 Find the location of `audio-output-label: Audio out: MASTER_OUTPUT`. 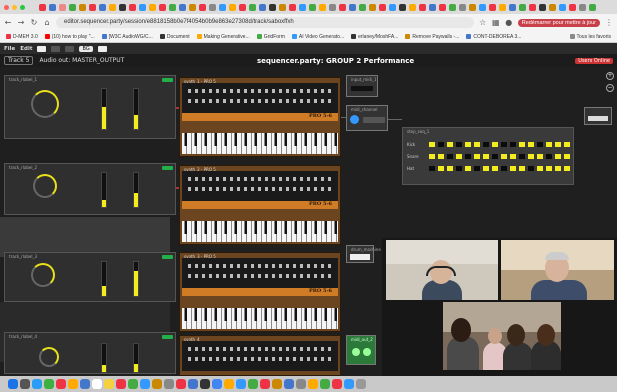

audio-output-label: Audio out: MASTER_OUTPUT is located at coordinates (81, 60).